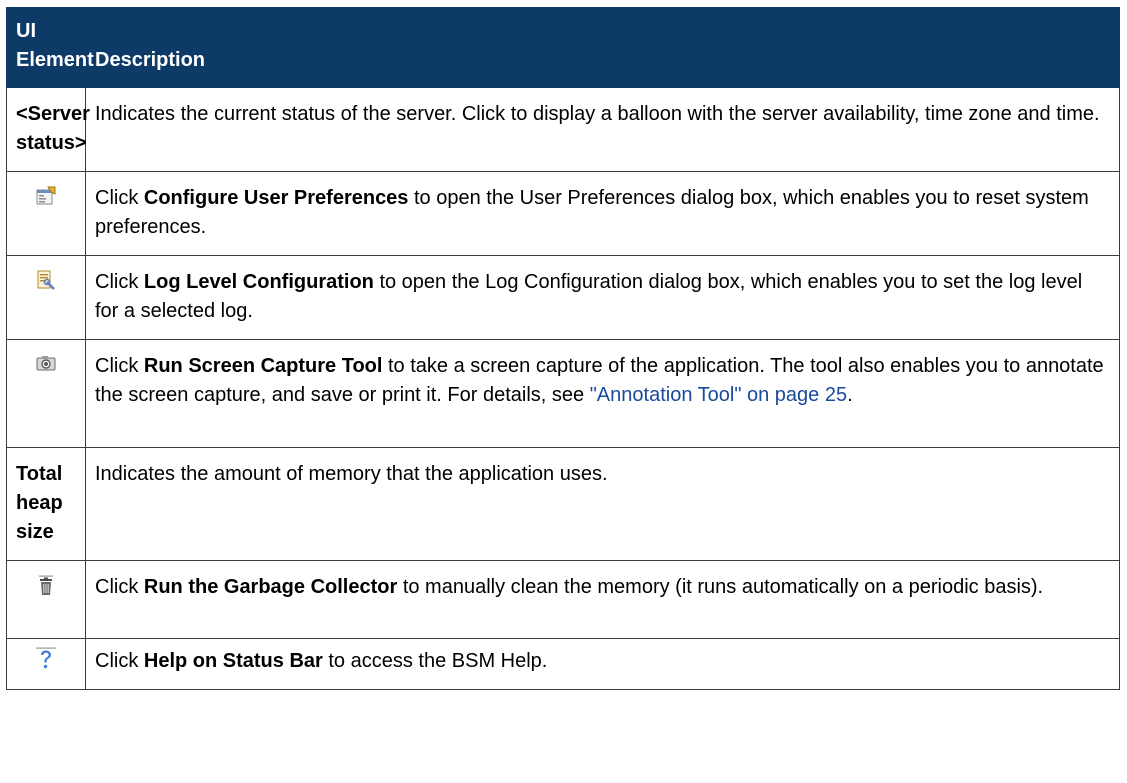 This screenshot has height=783, width=1127. I want to click on command-name: Log Level Configuration, so click(258, 282).